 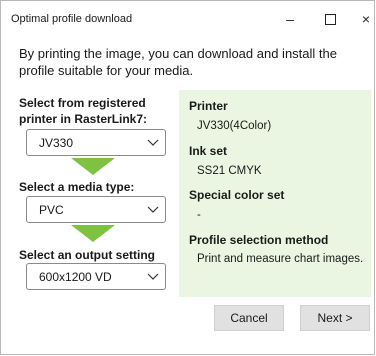 I want to click on minimize-button: –, so click(x=290, y=19).